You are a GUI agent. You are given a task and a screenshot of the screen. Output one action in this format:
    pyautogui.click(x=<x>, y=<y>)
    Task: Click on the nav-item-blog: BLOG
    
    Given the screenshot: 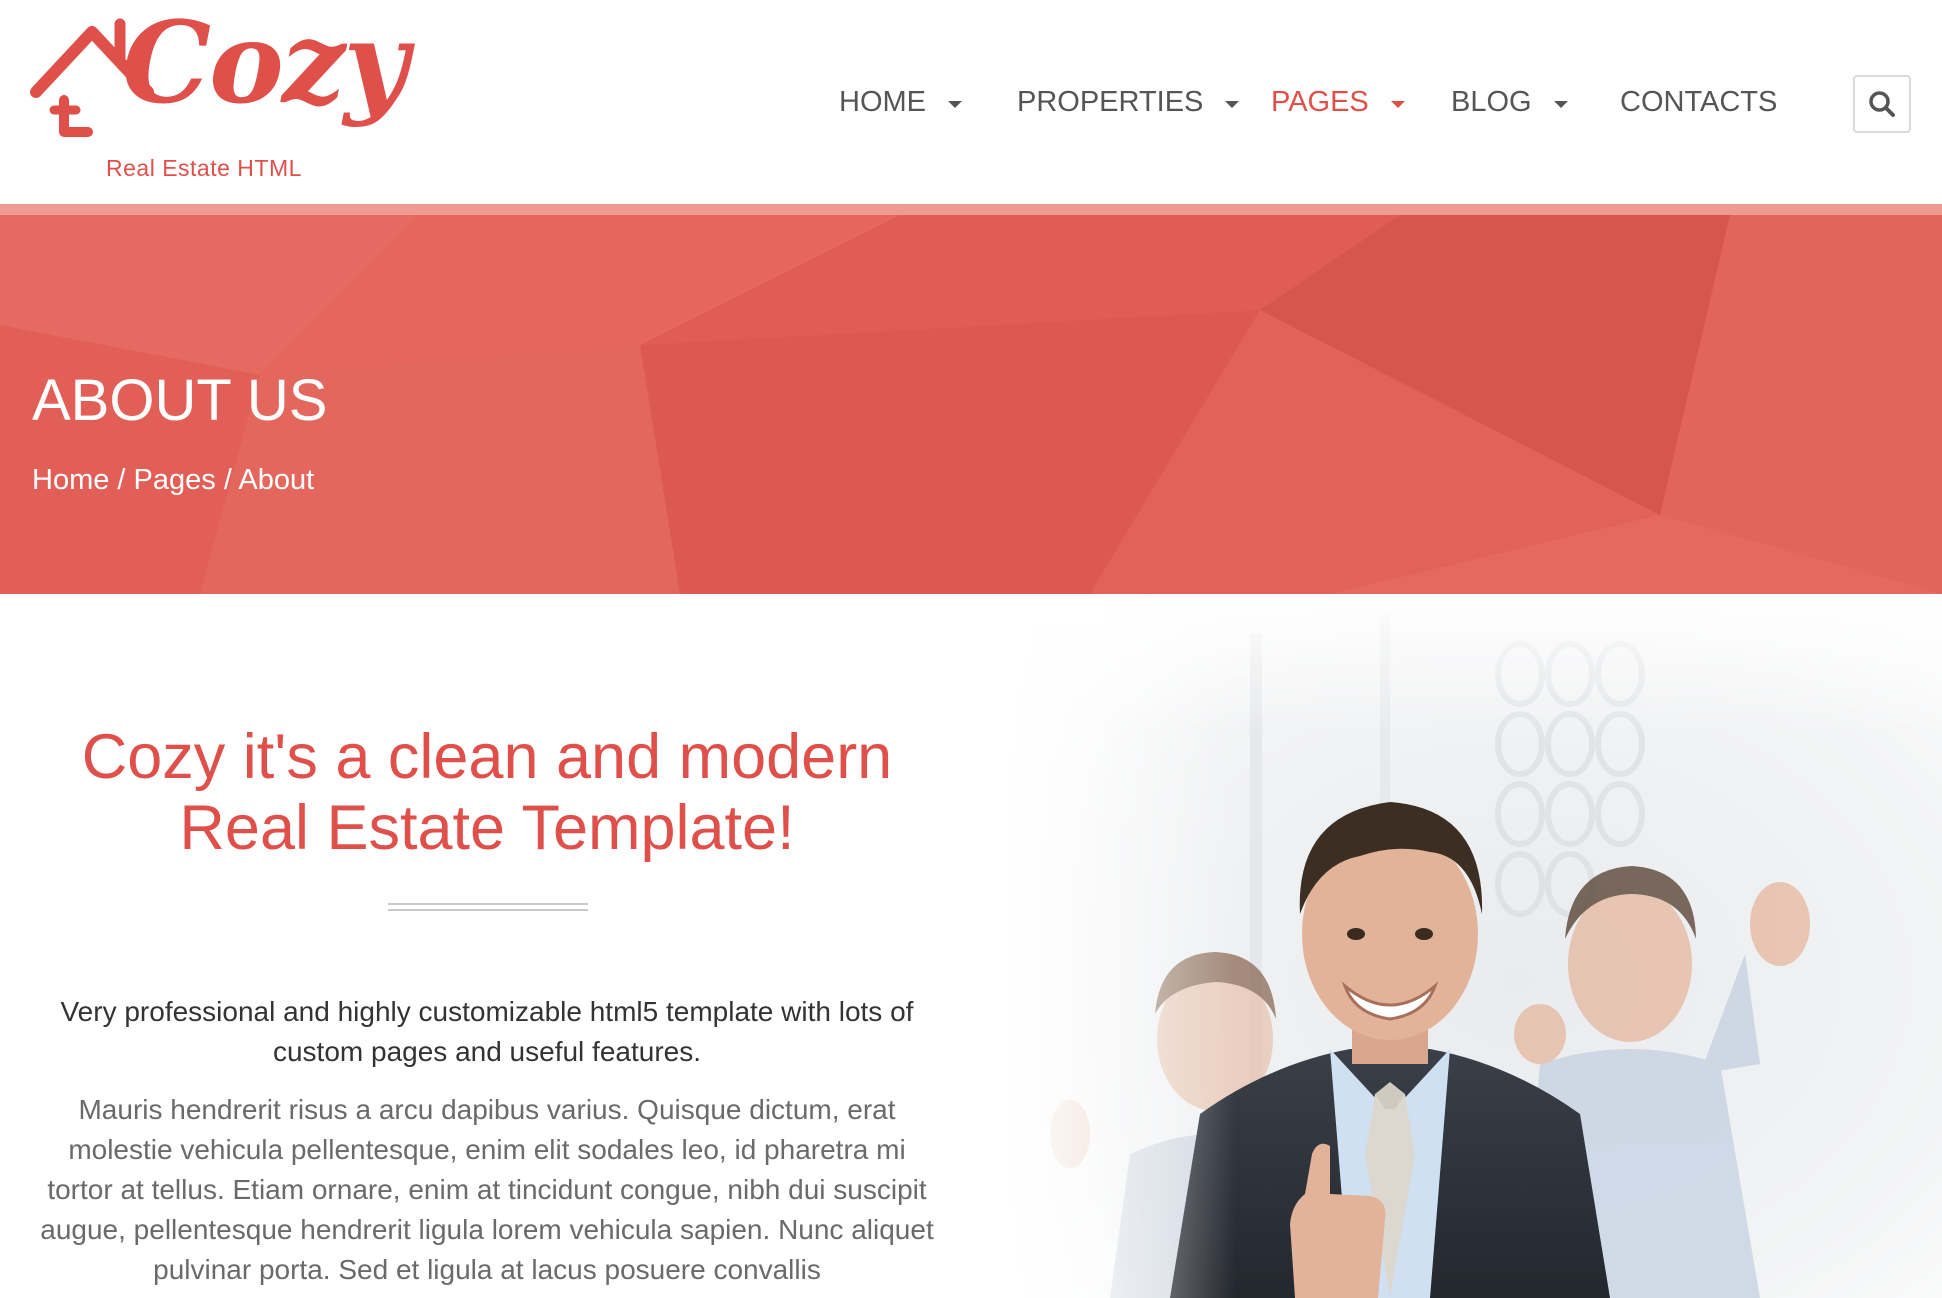 What is the action you would take?
    pyautogui.click(x=1509, y=102)
    